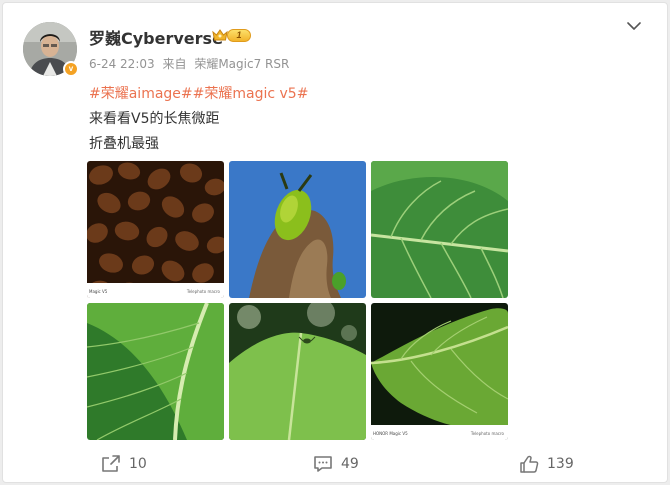 This screenshot has height=485, width=670. I want to click on post-image-beetle, so click(297, 229).